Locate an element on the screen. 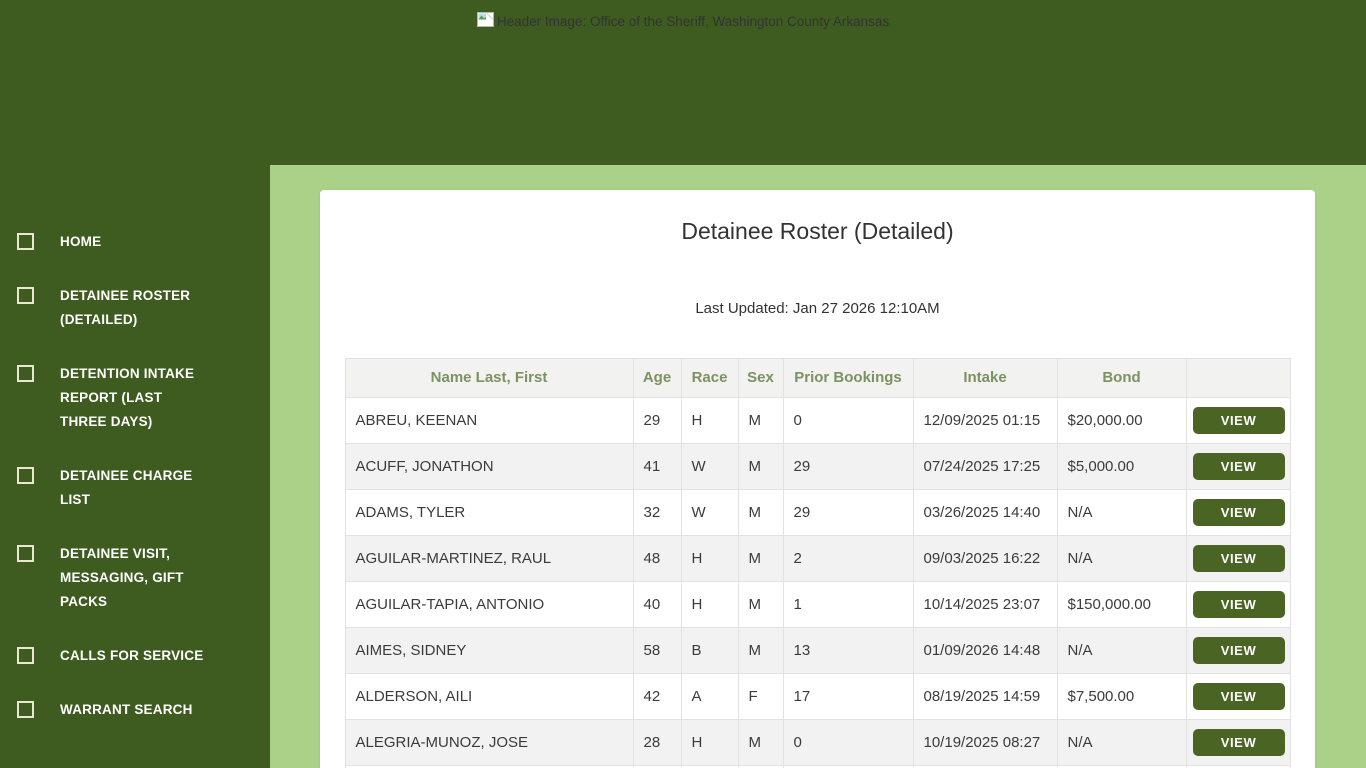 The height and width of the screenshot is (768, 1366). column-header-bond: Bond is located at coordinates (1121, 378).